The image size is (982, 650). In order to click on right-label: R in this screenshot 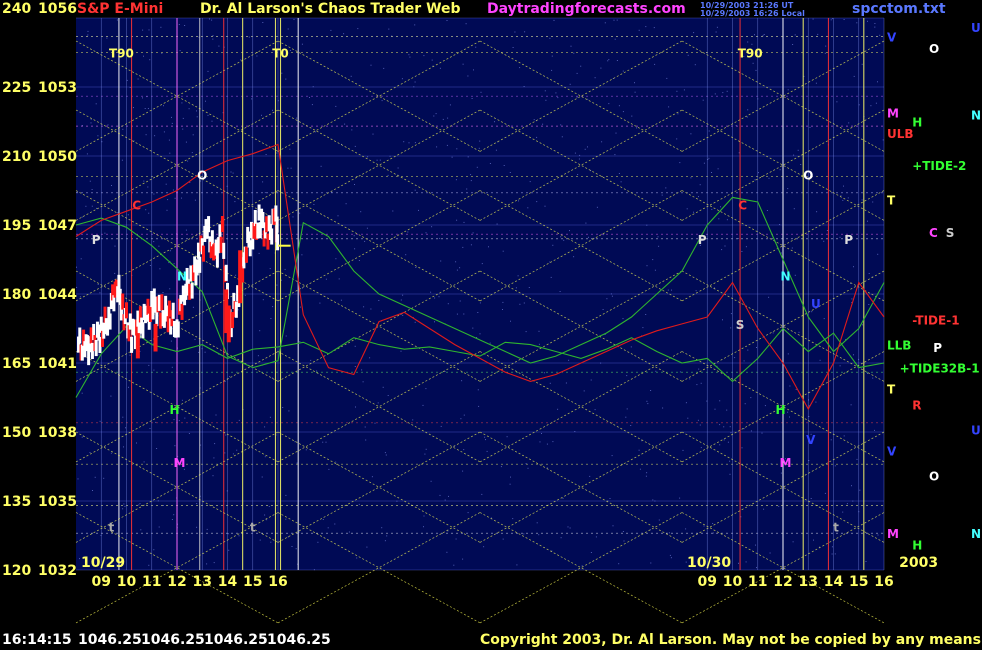, I will do `click(916, 405)`.